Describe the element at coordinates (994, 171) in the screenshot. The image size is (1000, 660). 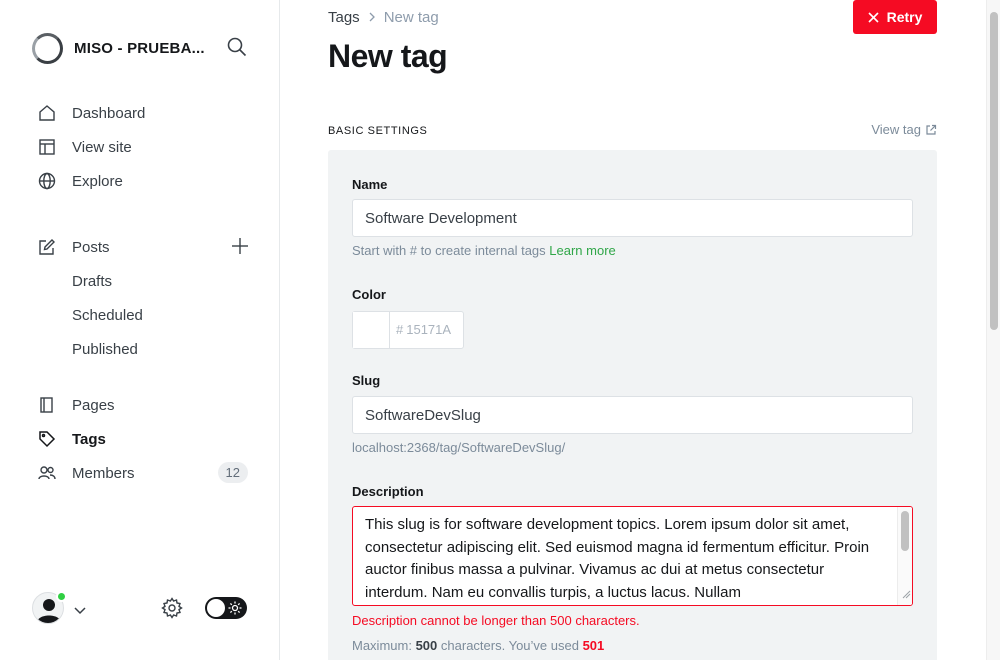
I see `window-scroll-thumb` at that location.